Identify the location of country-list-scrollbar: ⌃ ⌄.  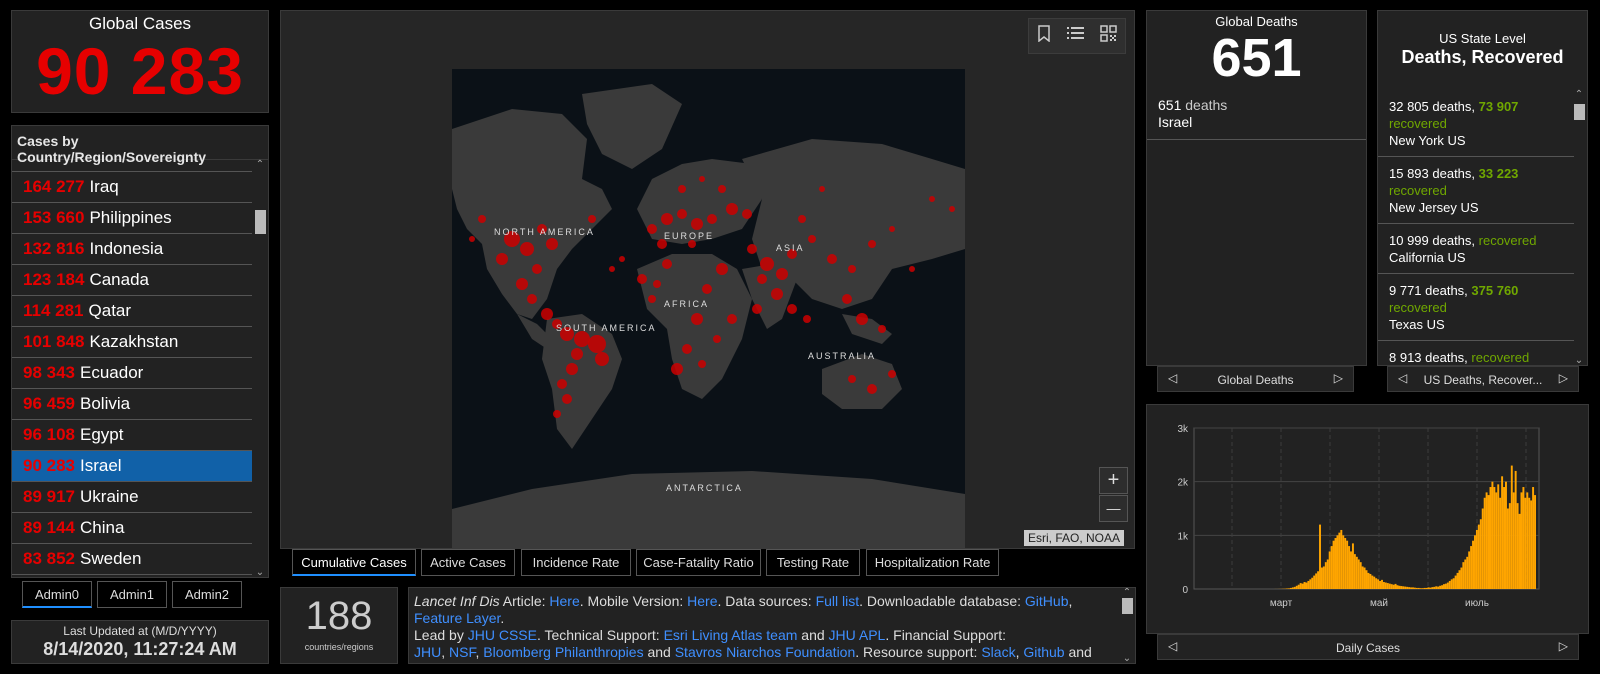
(260, 369).